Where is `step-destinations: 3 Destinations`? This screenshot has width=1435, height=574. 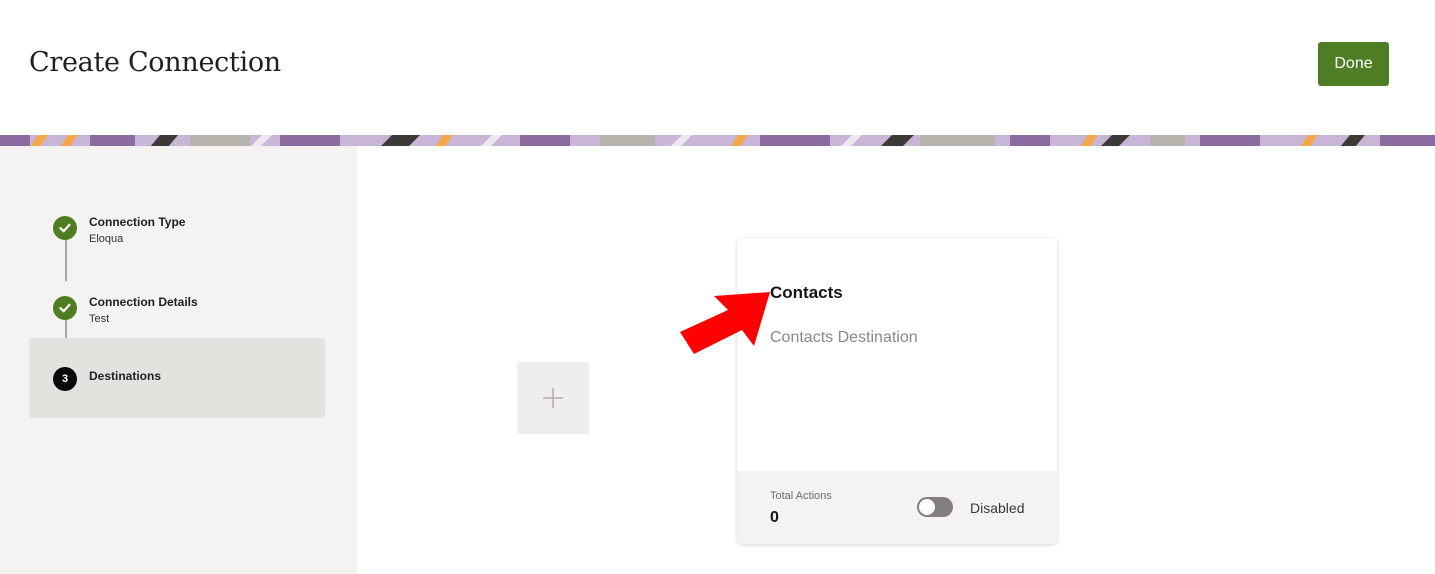
step-destinations: 3 Destinations is located at coordinates (177, 378).